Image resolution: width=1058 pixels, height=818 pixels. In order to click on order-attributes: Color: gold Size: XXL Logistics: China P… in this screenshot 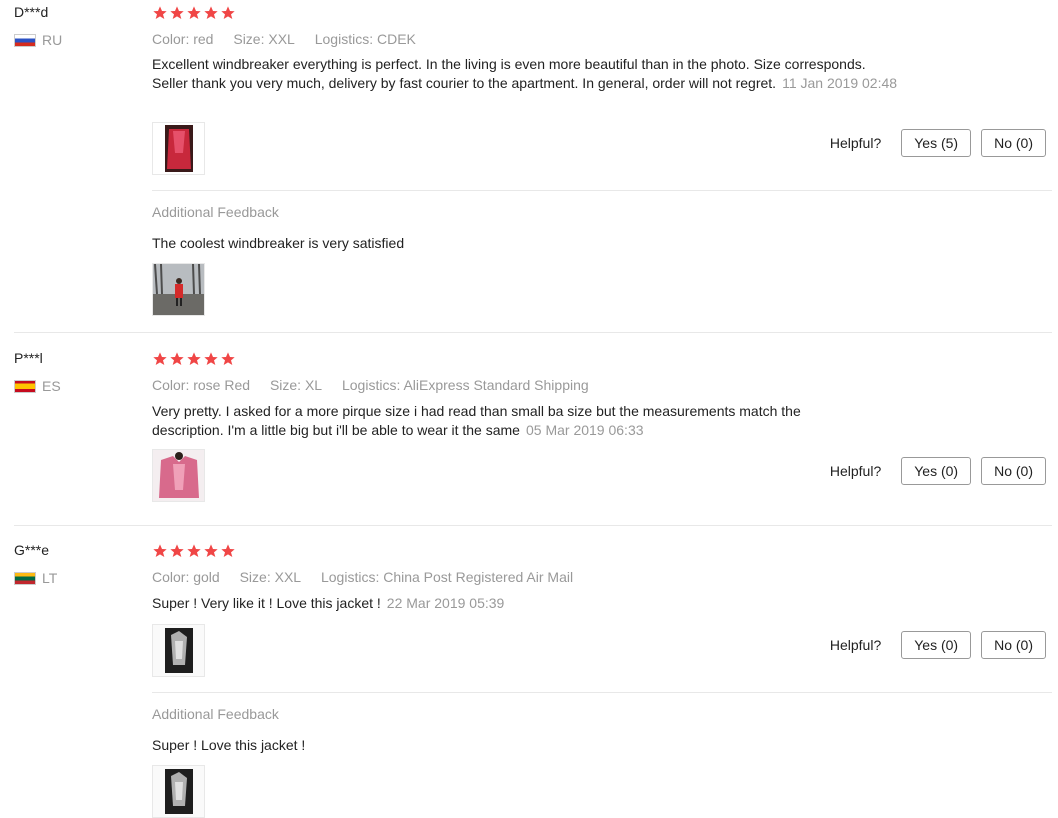, I will do `click(370, 577)`.